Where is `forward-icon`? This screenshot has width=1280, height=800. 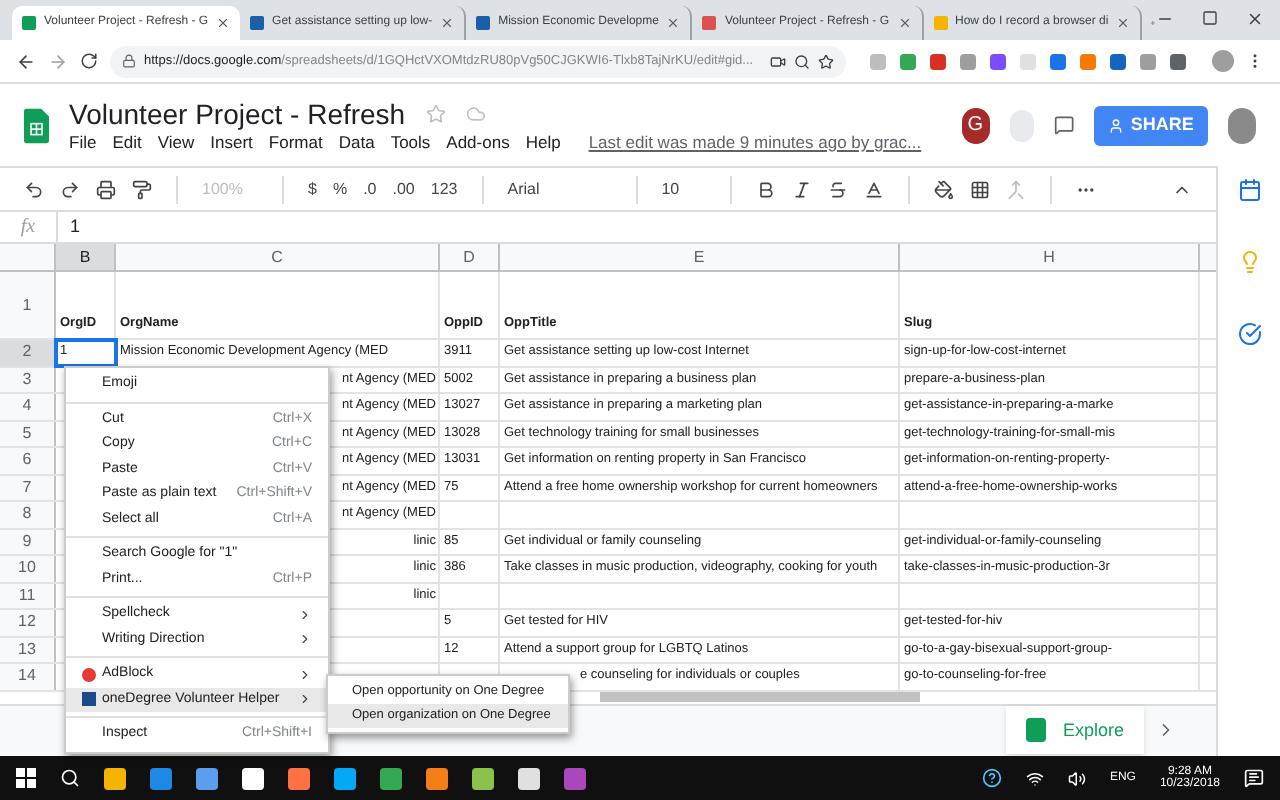 forward-icon is located at coordinates (58, 61).